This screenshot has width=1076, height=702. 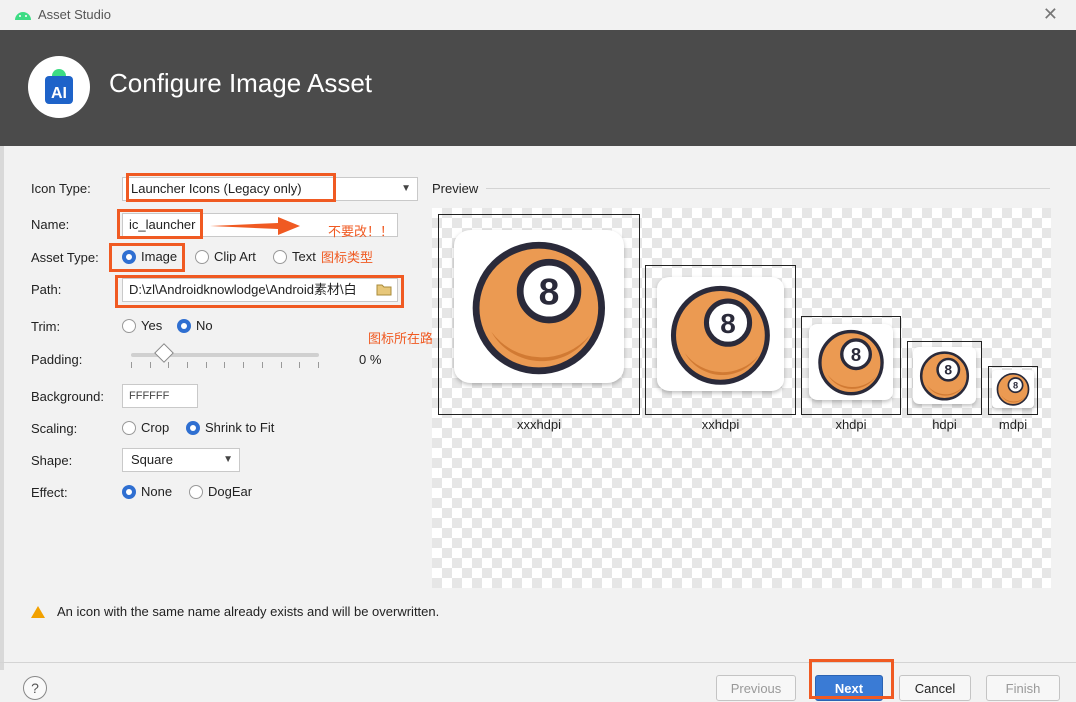 What do you see at coordinates (1050, 14) in the screenshot?
I see `close-icon: ✕` at bounding box center [1050, 14].